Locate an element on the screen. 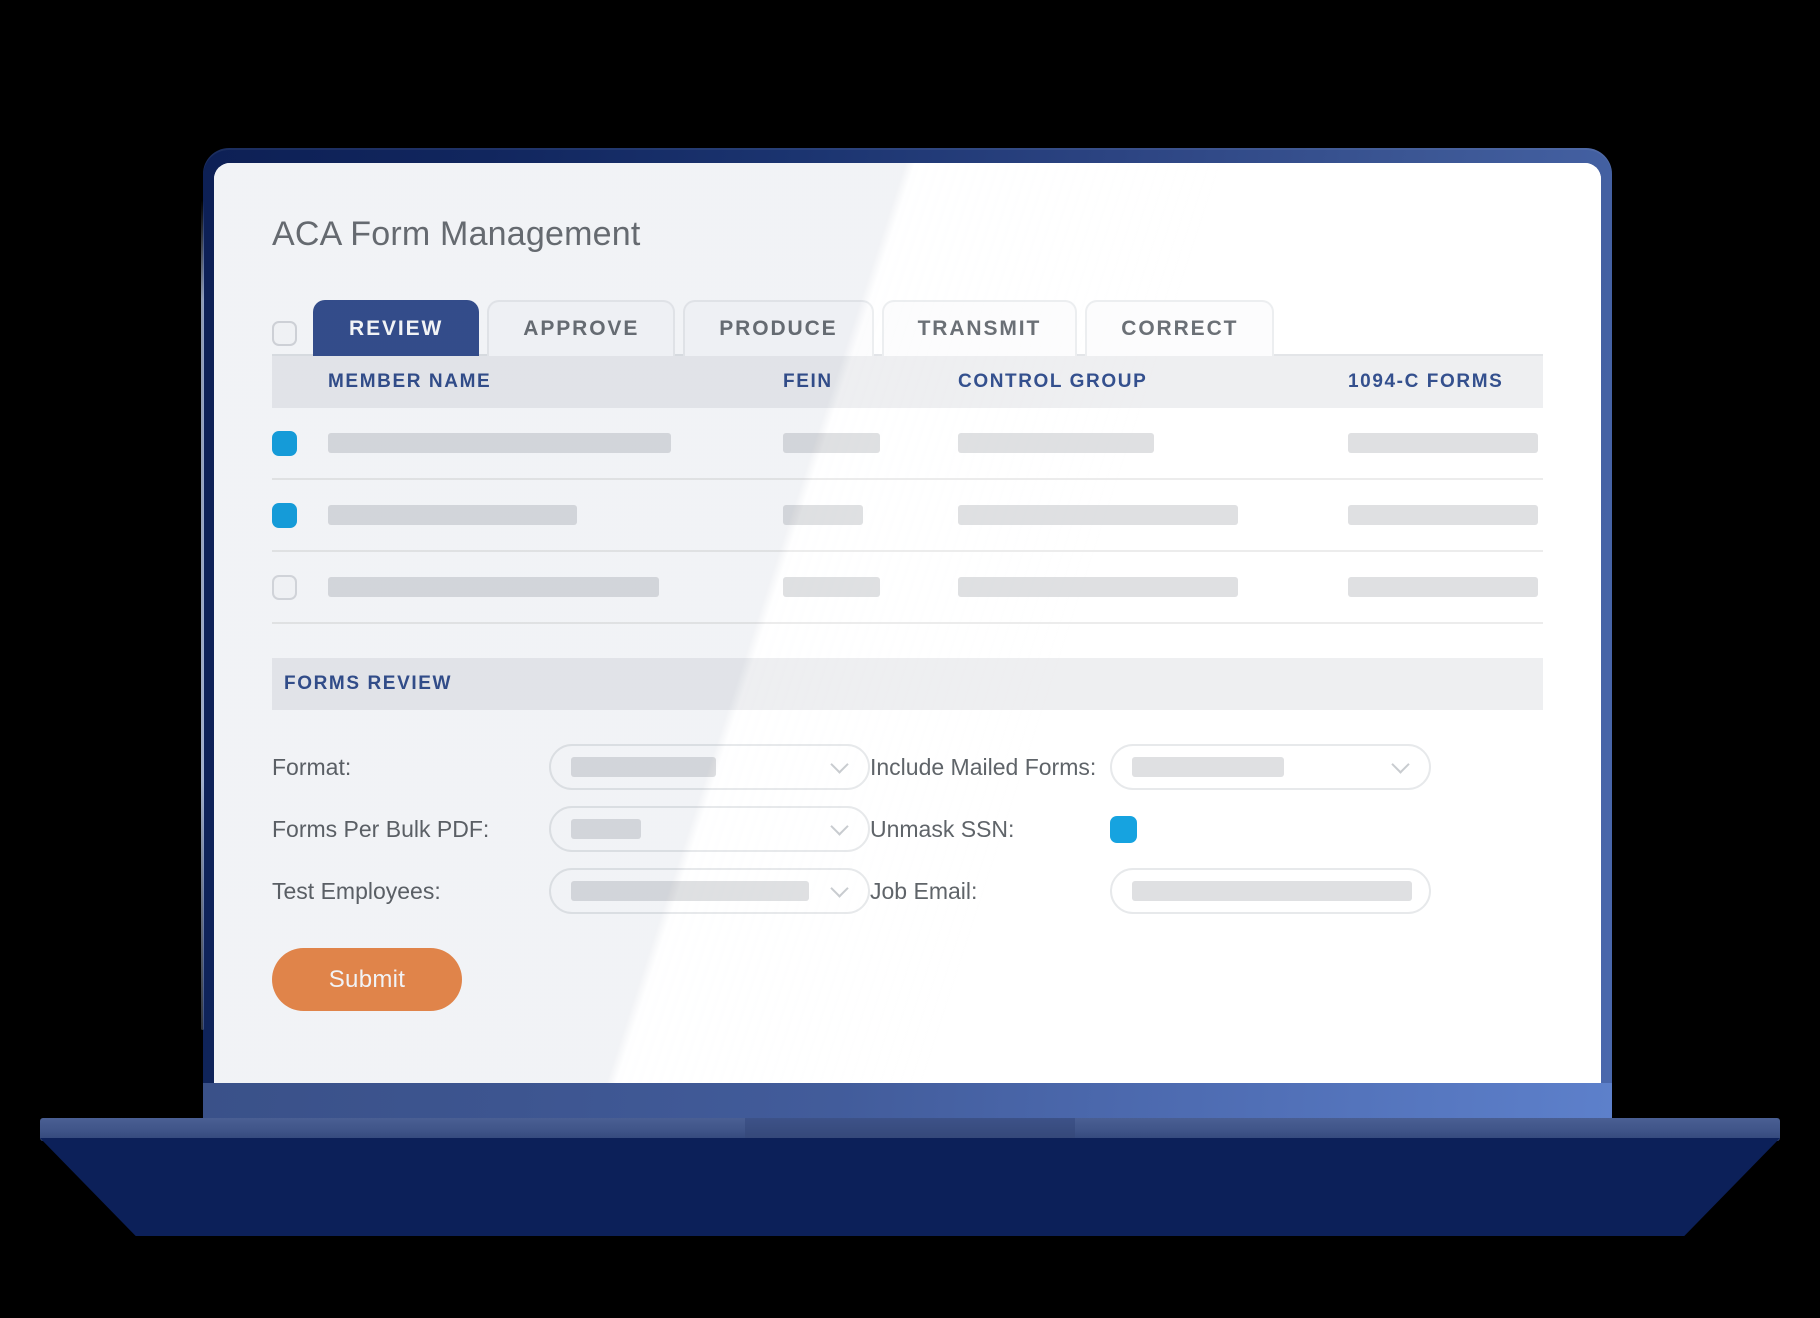 This screenshot has height=1318, width=1820. unmask-ssn-checkbox-wrap is located at coordinates (1270, 829).